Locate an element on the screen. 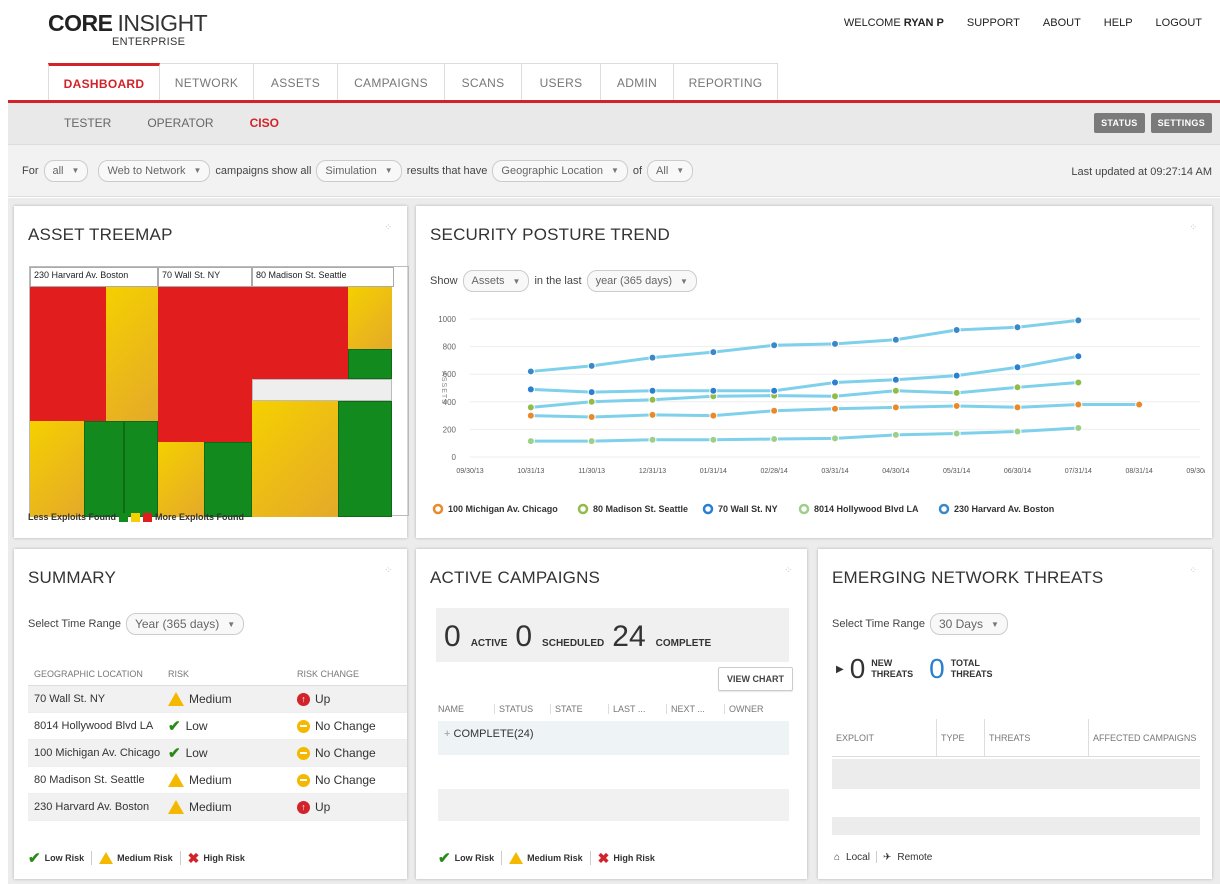 Image resolution: width=1220 pixels, height=884 pixels. subtab-ciso: CISO is located at coordinates (264, 123).